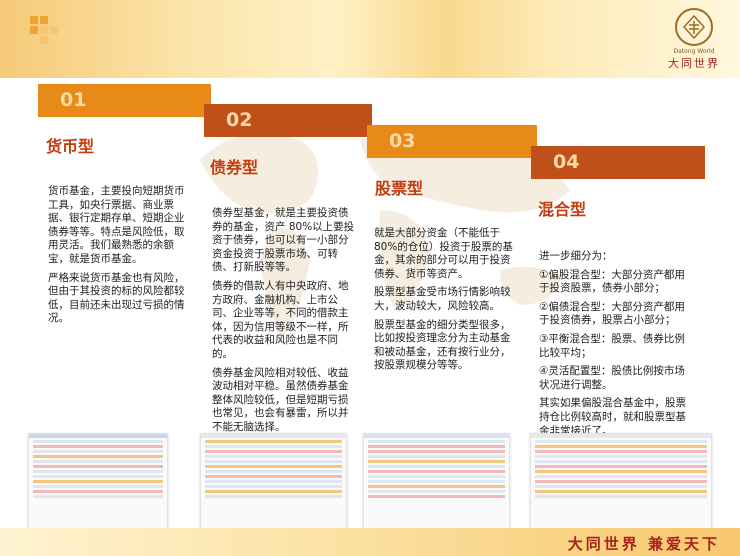 The height and width of the screenshot is (556, 740). Describe the element at coordinates (70, 146) in the screenshot. I see `section-title-money: 货币型` at that location.